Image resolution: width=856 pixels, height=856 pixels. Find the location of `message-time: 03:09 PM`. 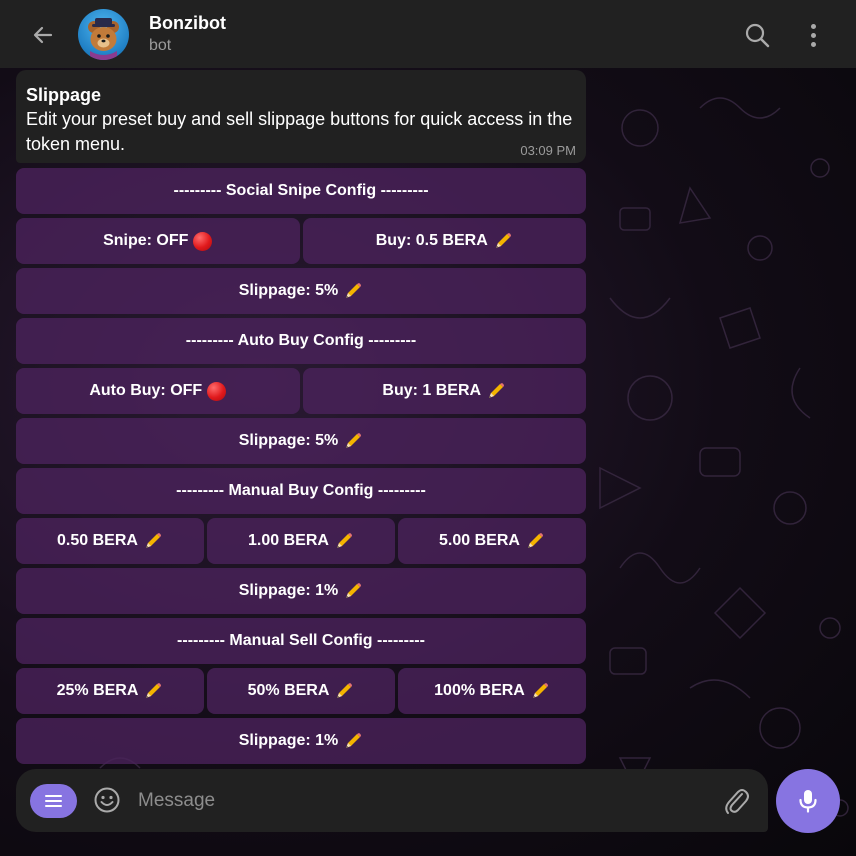

message-time: 03:09 PM is located at coordinates (548, 150).